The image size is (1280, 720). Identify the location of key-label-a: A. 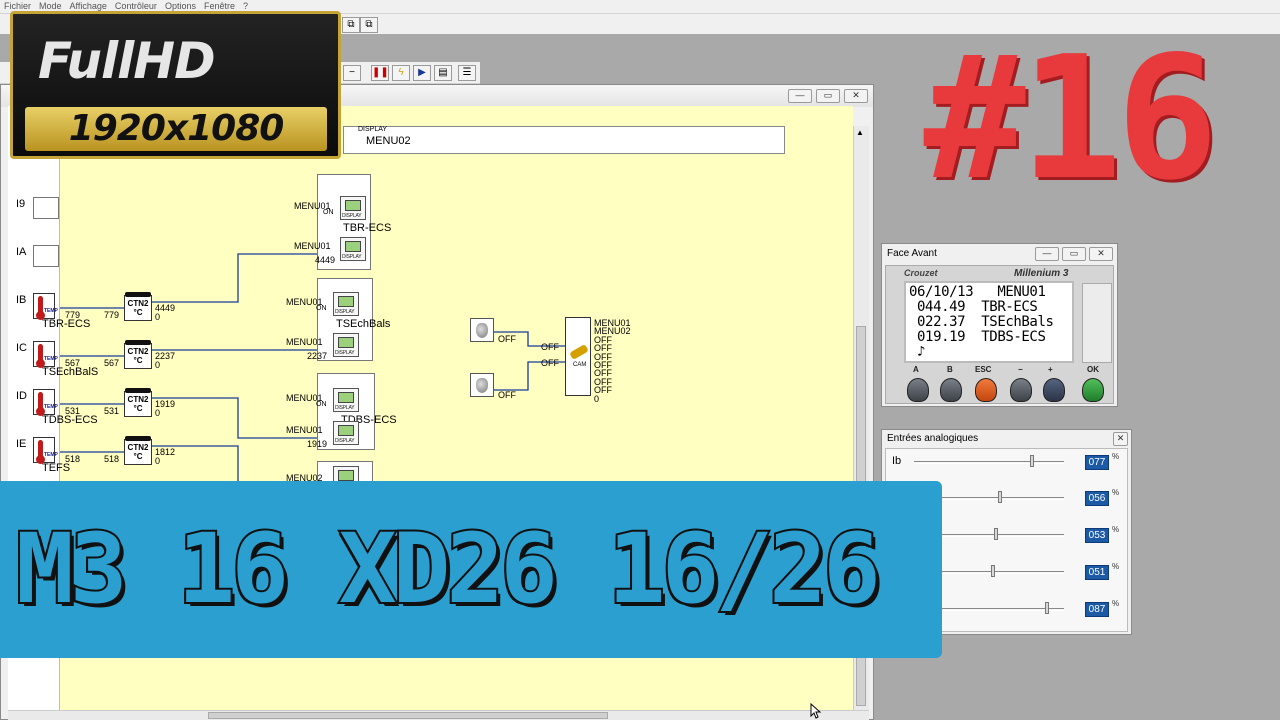
(916, 369).